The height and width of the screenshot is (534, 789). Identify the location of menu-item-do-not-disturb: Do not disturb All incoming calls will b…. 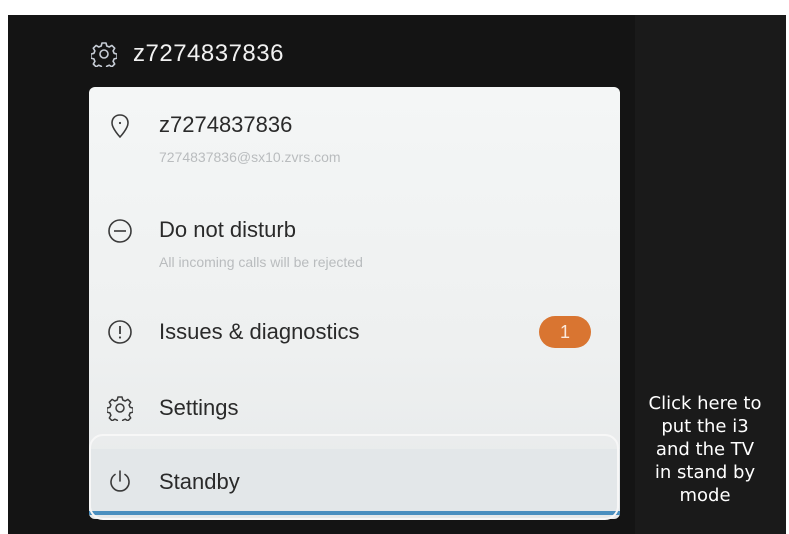
(354, 247).